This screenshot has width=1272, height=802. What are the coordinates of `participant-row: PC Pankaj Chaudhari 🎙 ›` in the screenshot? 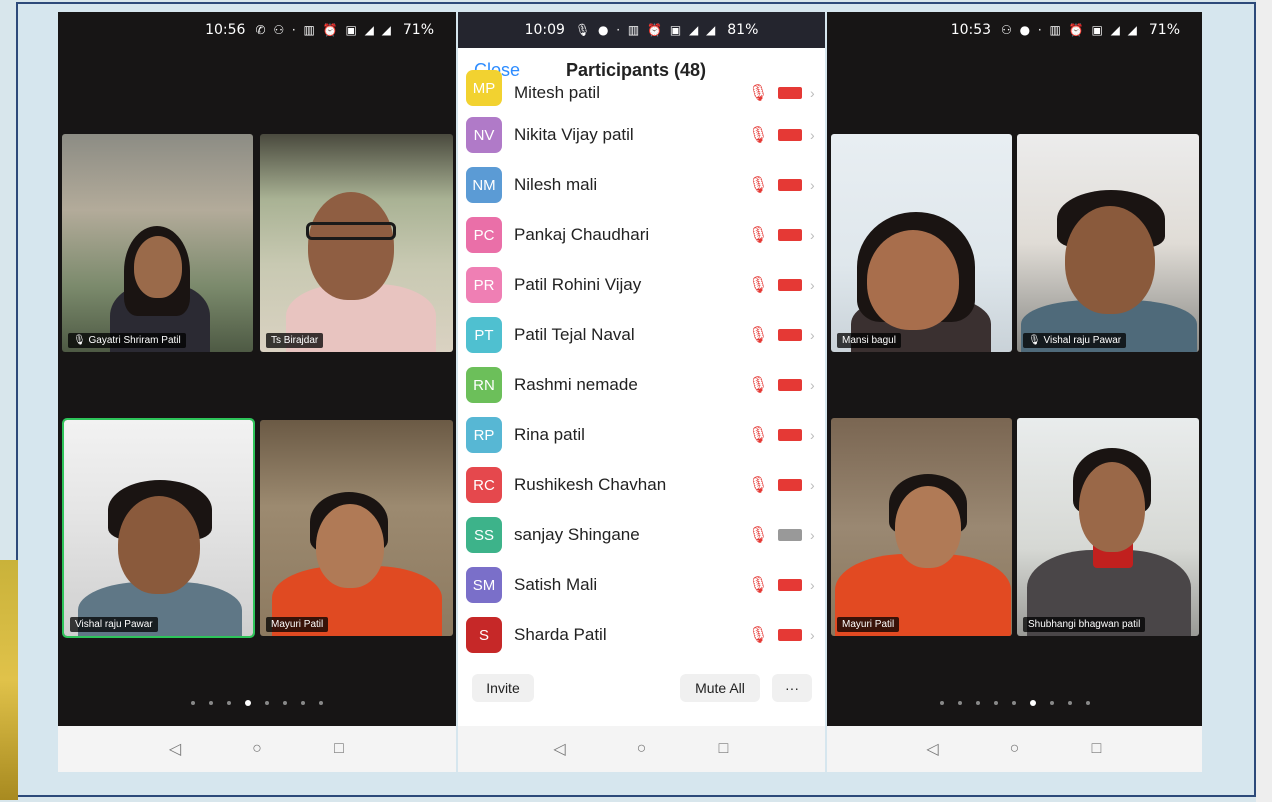 It's located at (641, 235).